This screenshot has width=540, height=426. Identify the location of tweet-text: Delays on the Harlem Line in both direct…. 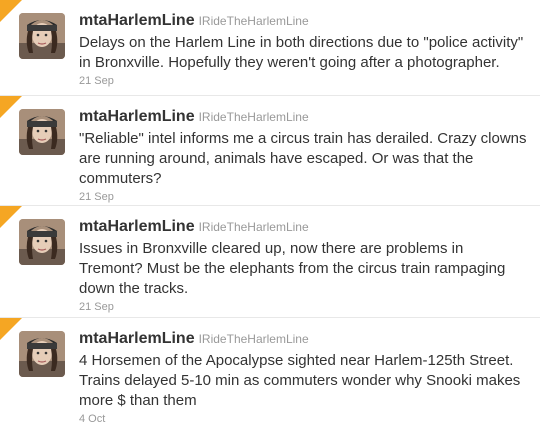
(301, 52).